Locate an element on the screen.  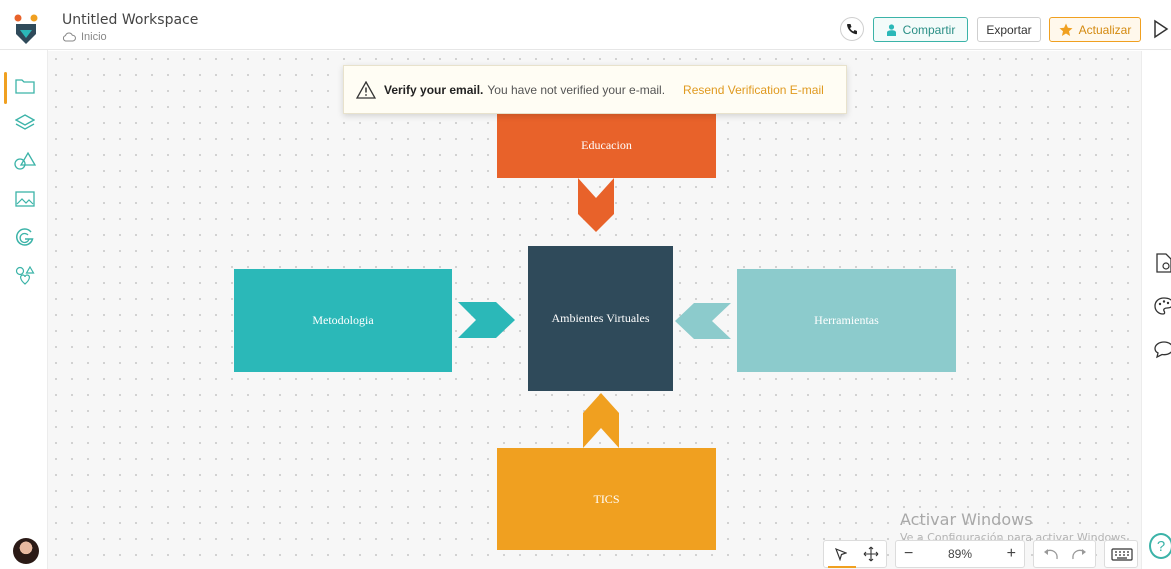
redo-icon is located at coordinates (1079, 554).